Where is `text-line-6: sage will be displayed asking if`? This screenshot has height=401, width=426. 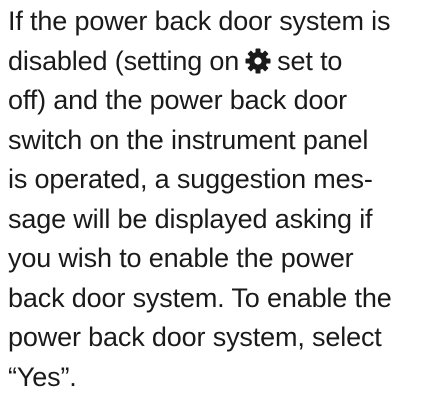
text-line-6: sage will be displayed asking if is located at coordinates (190, 218).